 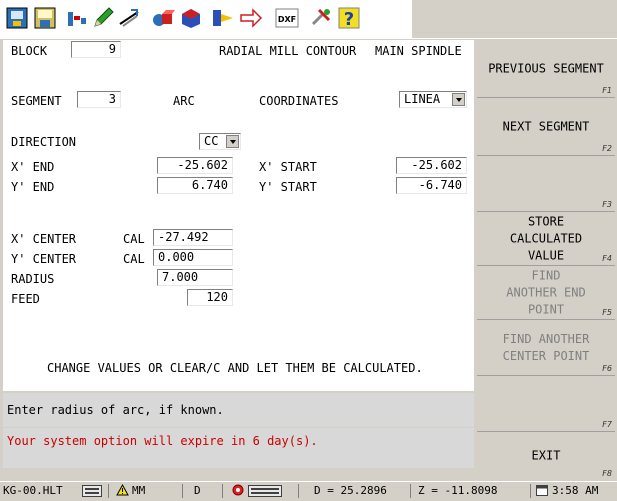 What do you see at coordinates (96, 49) in the screenshot?
I see `block-field: 9` at bounding box center [96, 49].